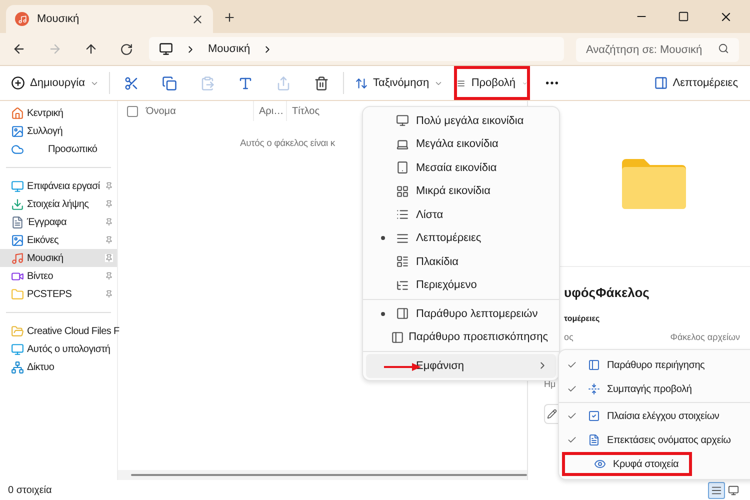  What do you see at coordinates (461, 337) in the screenshot?
I see `menu-item: Παράθυρο προεπισκόπησης` at bounding box center [461, 337].